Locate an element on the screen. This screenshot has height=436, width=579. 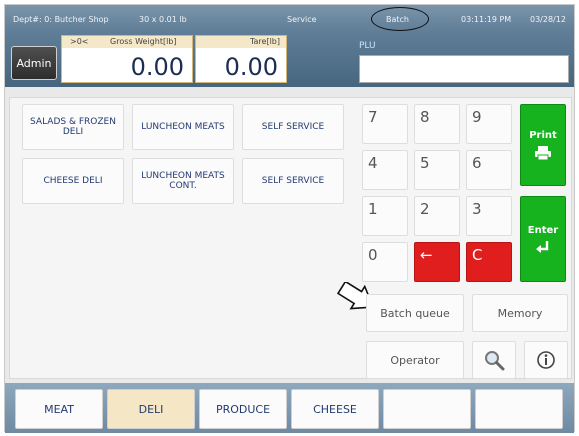
tab-cheese: CHEESE is located at coordinates (335, 409).